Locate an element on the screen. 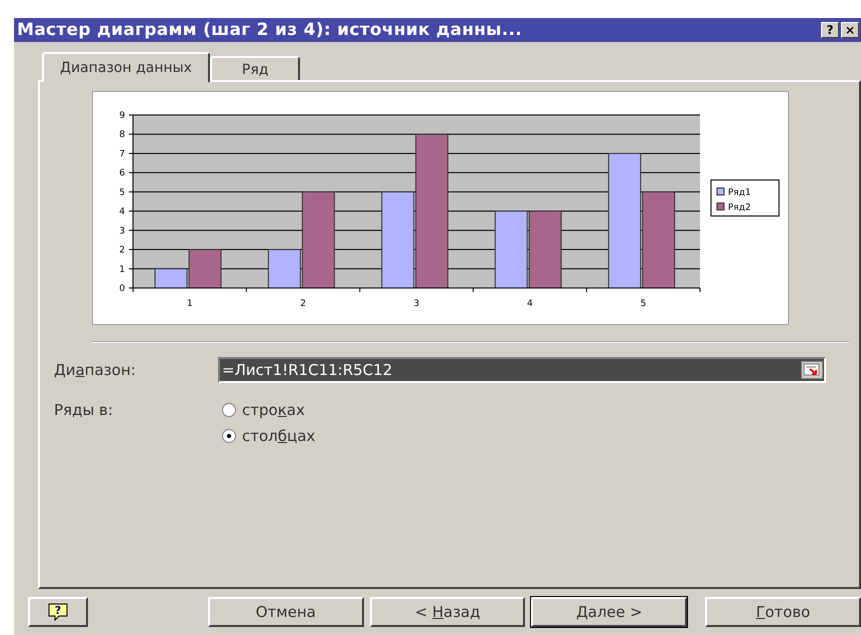 This screenshot has width=861, height=635. axis-label: 0 is located at coordinates (122, 289).